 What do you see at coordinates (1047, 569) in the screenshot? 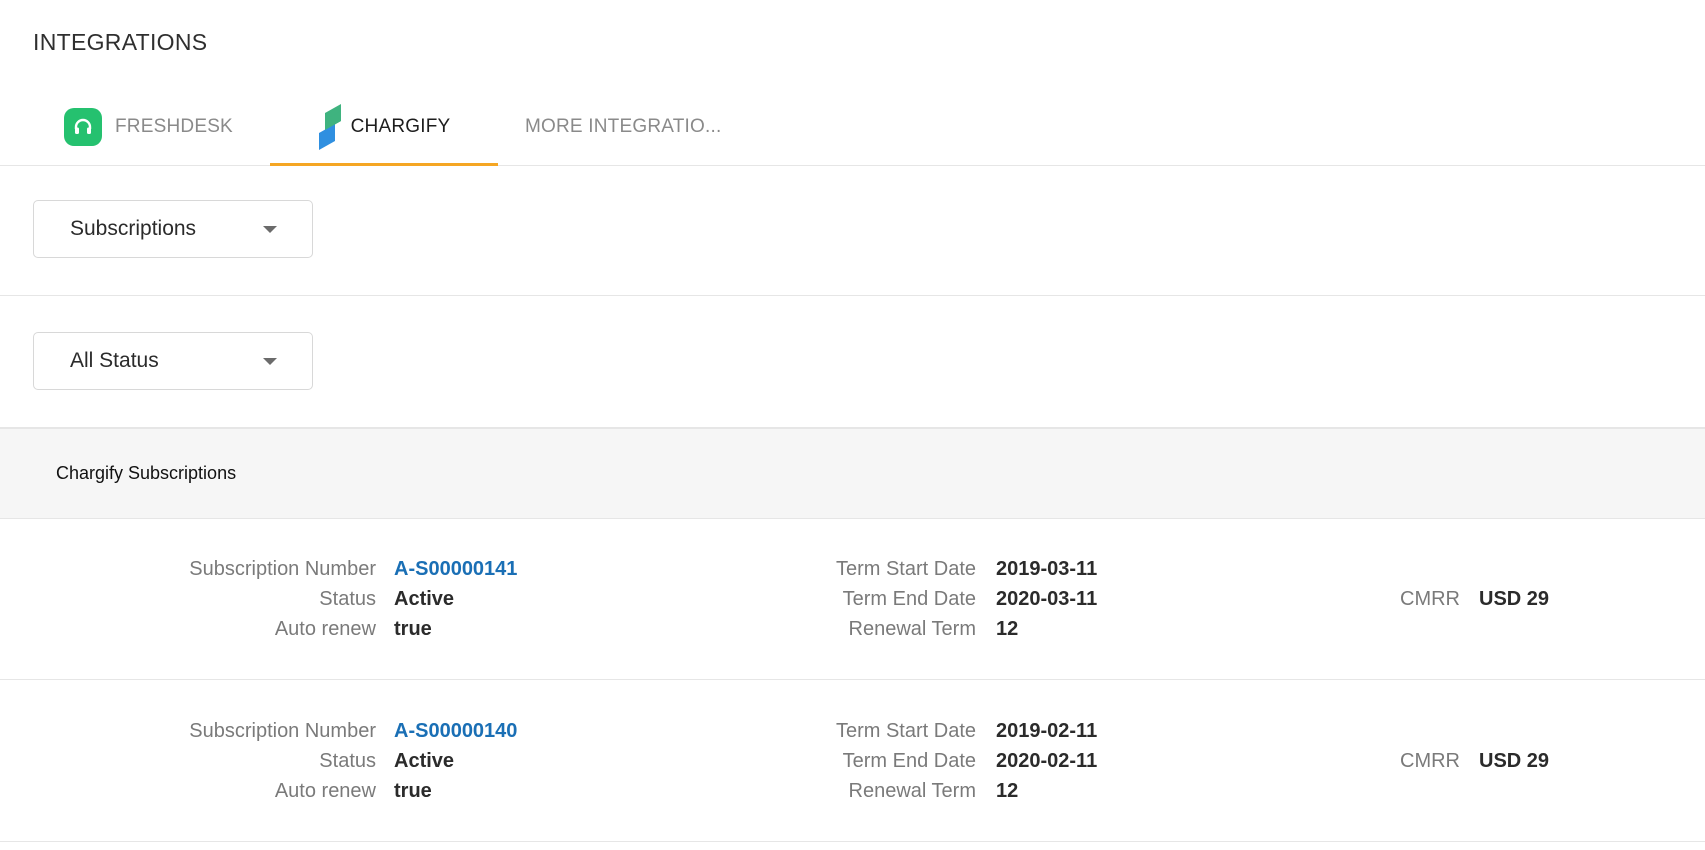
I see `term-start-value: 2019-03-11` at bounding box center [1047, 569].